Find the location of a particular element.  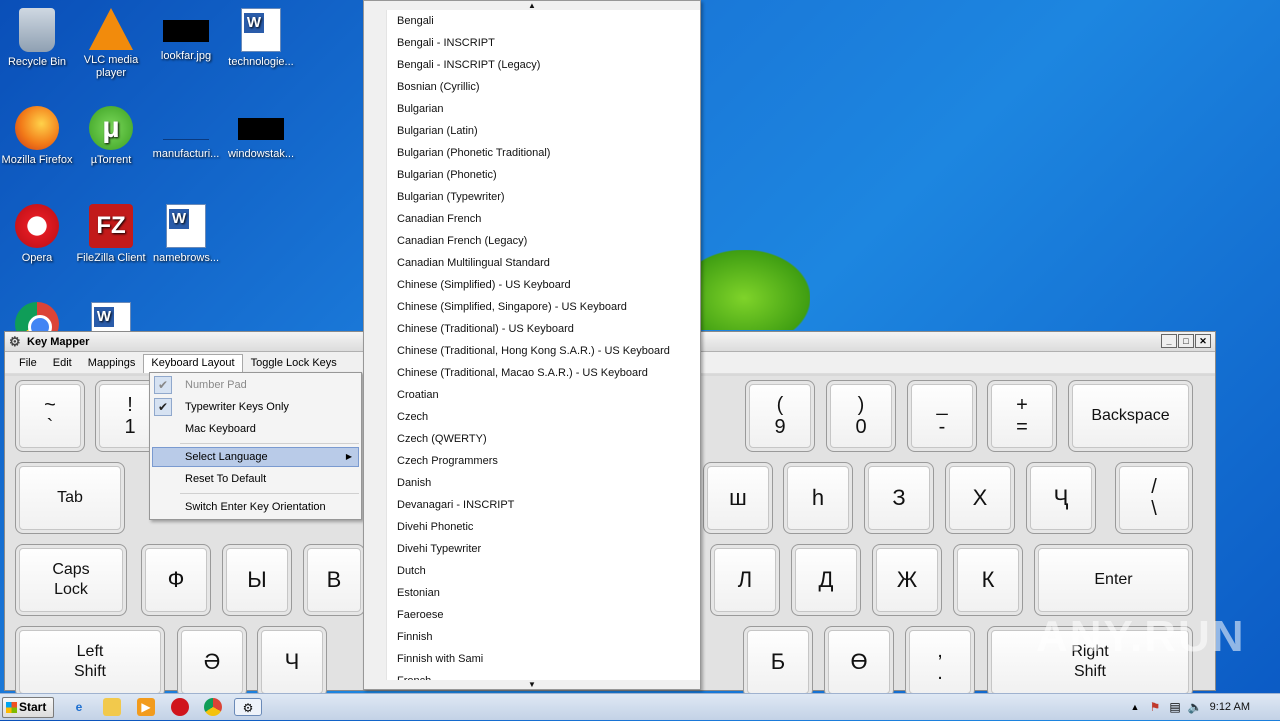

key-minus: _ - is located at coordinates (942, 416).